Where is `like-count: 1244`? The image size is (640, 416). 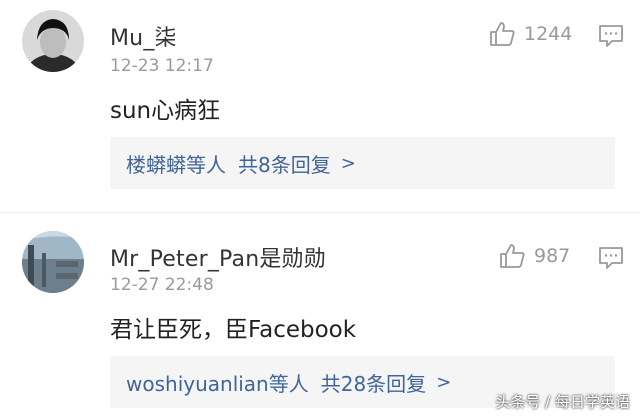 like-count: 1244 is located at coordinates (548, 34).